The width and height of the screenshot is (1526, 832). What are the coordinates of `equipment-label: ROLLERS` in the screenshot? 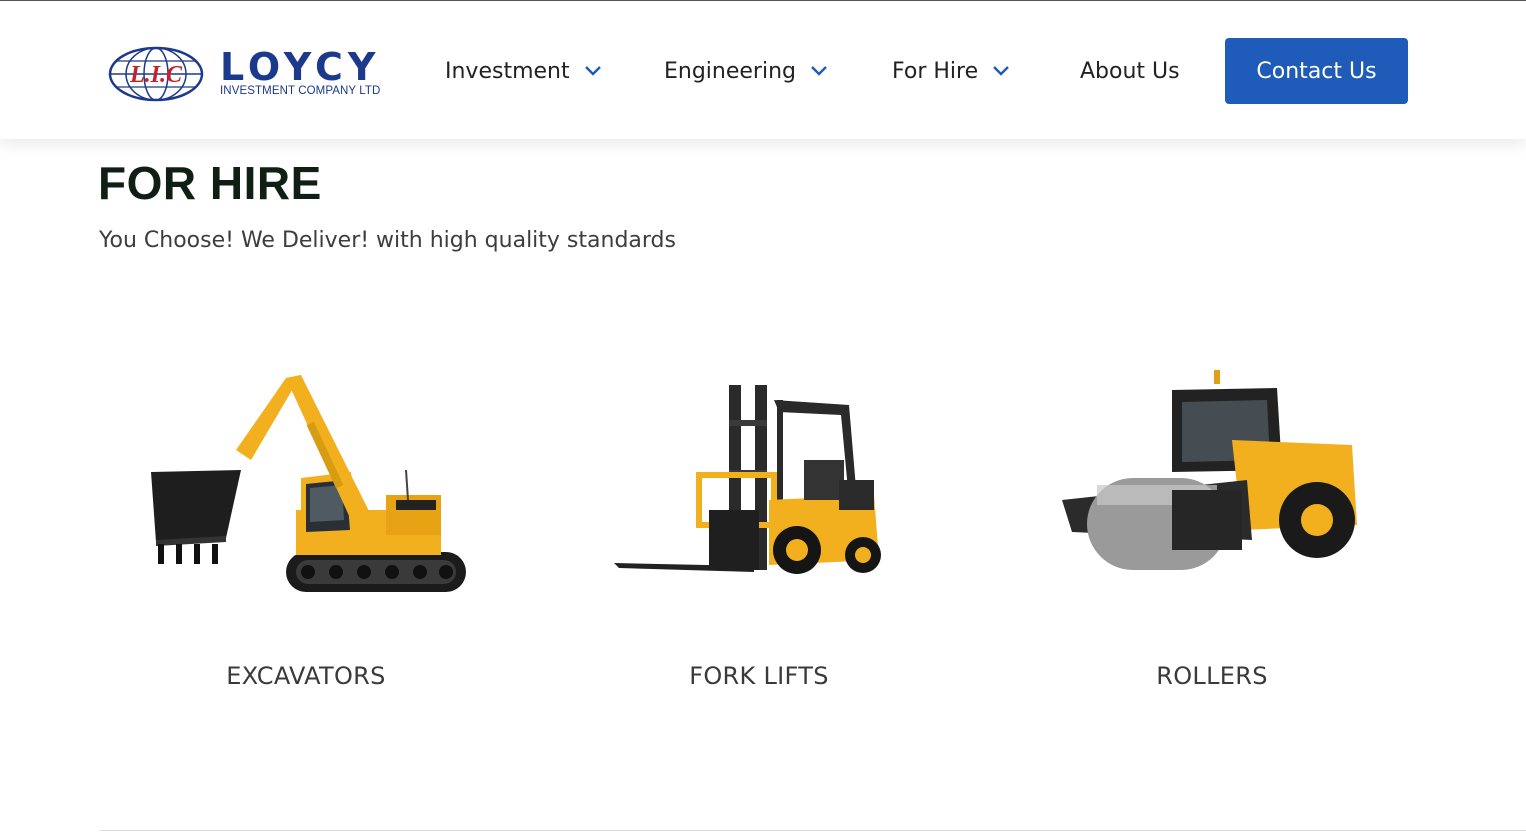 It's located at (1212, 676).